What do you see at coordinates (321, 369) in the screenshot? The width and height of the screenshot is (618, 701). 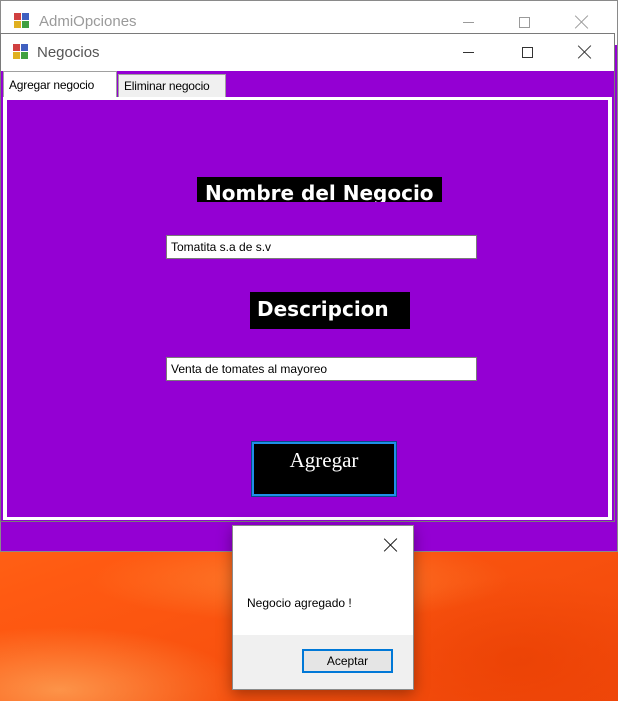 I see `description-input: Venta de tomates al mayoreo` at bounding box center [321, 369].